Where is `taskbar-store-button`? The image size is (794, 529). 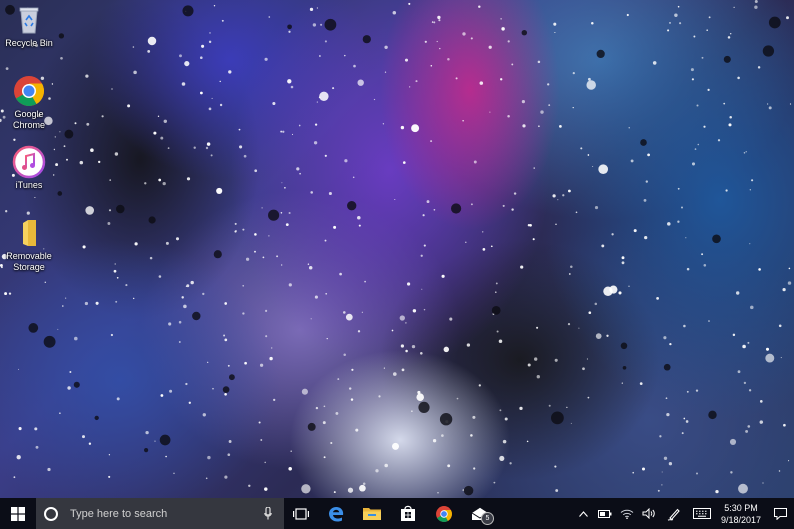
taskbar-store-button is located at coordinates (408, 513).